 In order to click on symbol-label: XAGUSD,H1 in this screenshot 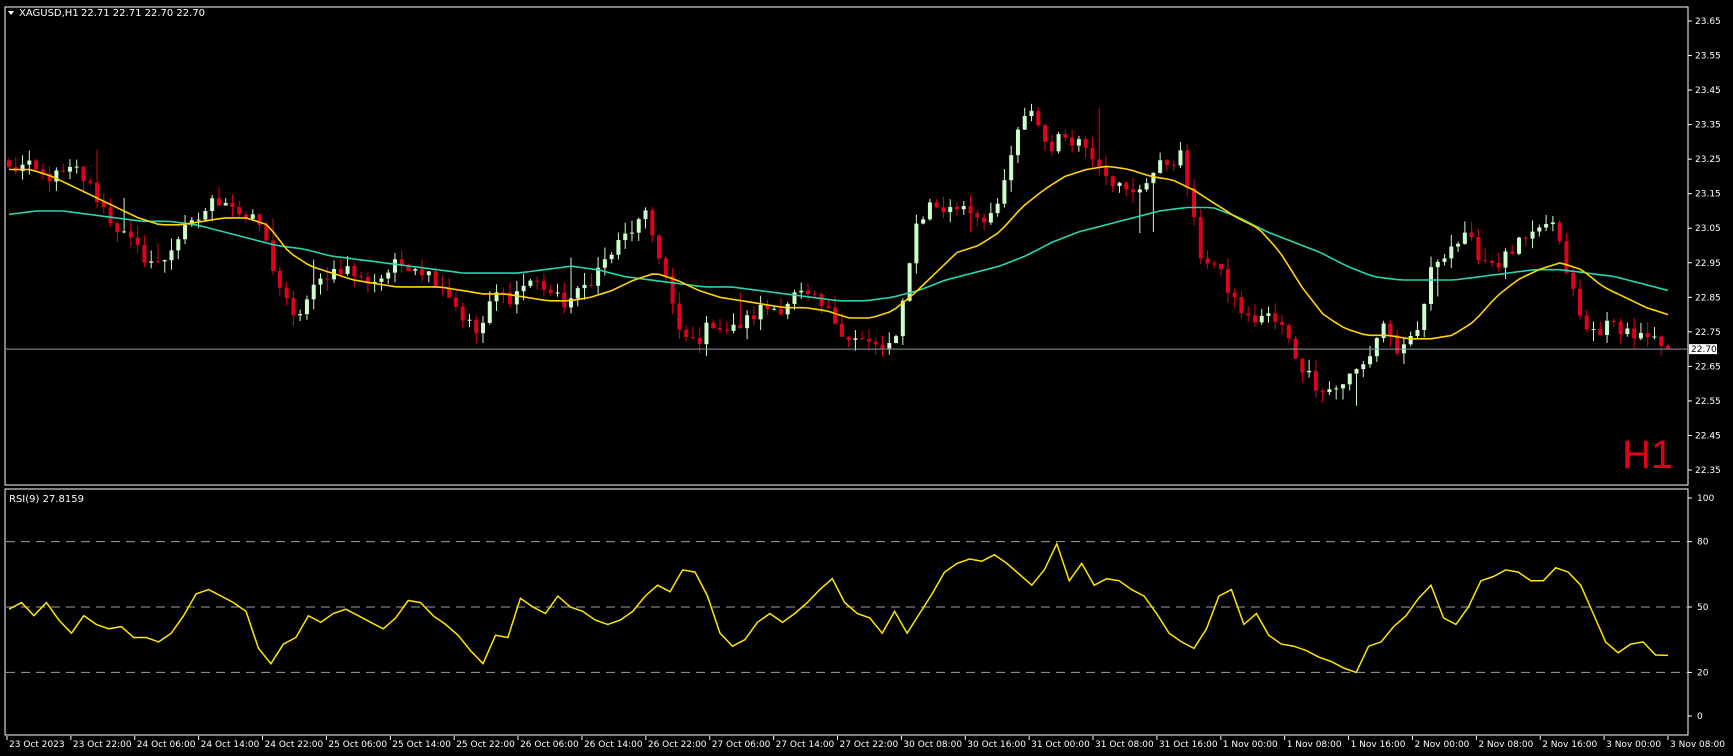, I will do `click(49, 13)`.